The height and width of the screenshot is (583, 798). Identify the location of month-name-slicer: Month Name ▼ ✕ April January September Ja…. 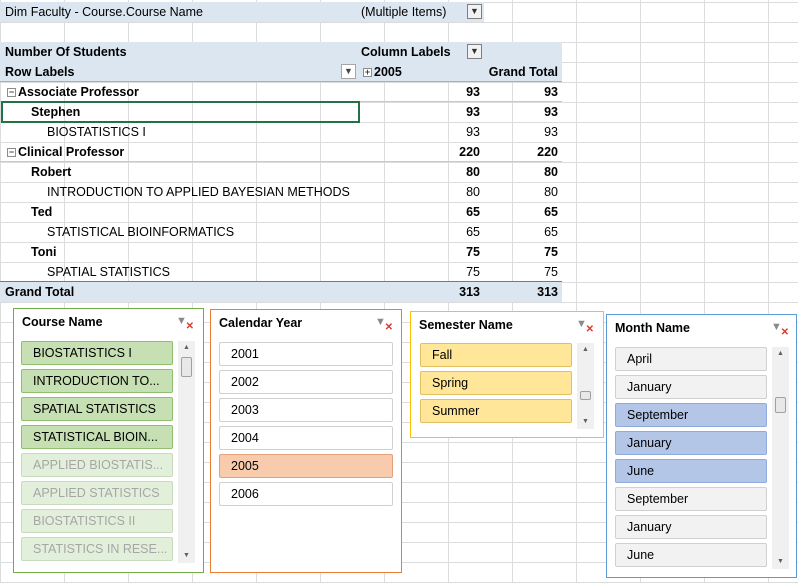
(701, 446).